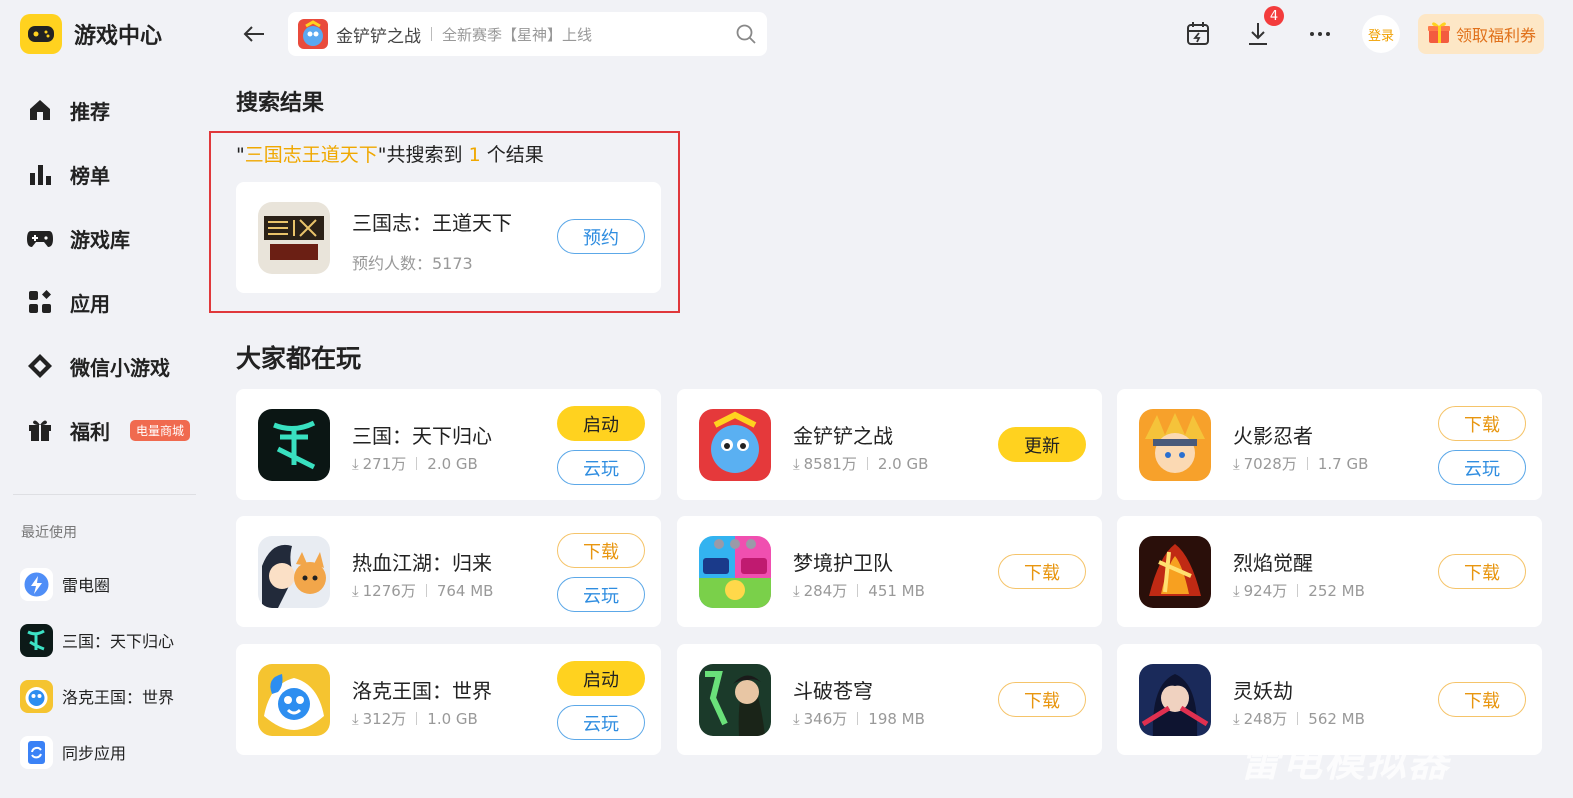 The height and width of the screenshot is (798, 1573). I want to click on sidebar-item-recommend: 推荐, so click(105, 110).